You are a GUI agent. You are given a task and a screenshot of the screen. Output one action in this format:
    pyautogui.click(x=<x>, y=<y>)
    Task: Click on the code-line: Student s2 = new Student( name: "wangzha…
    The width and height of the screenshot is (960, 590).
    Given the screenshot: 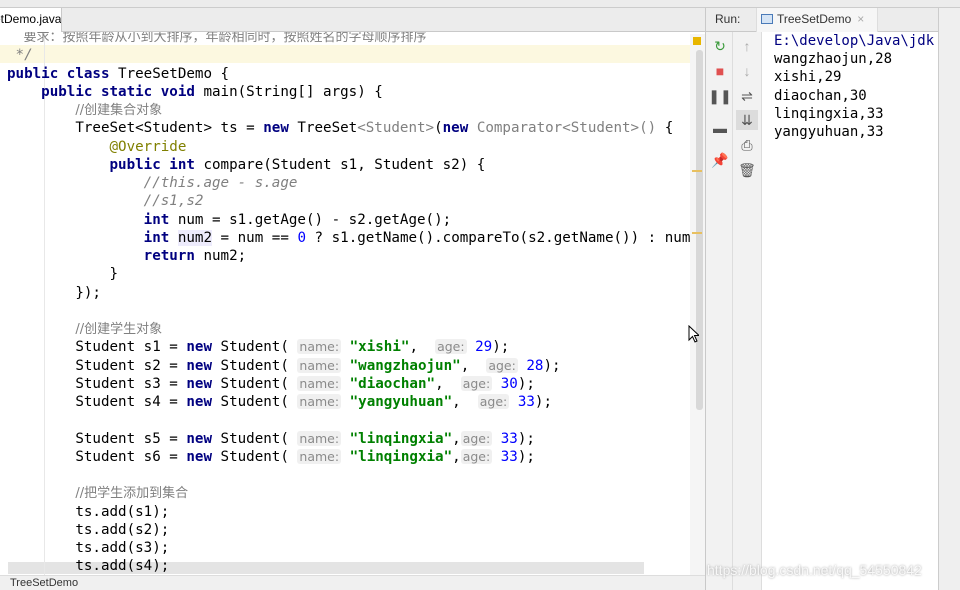 What is the action you would take?
    pyautogui.click(x=284, y=366)
    